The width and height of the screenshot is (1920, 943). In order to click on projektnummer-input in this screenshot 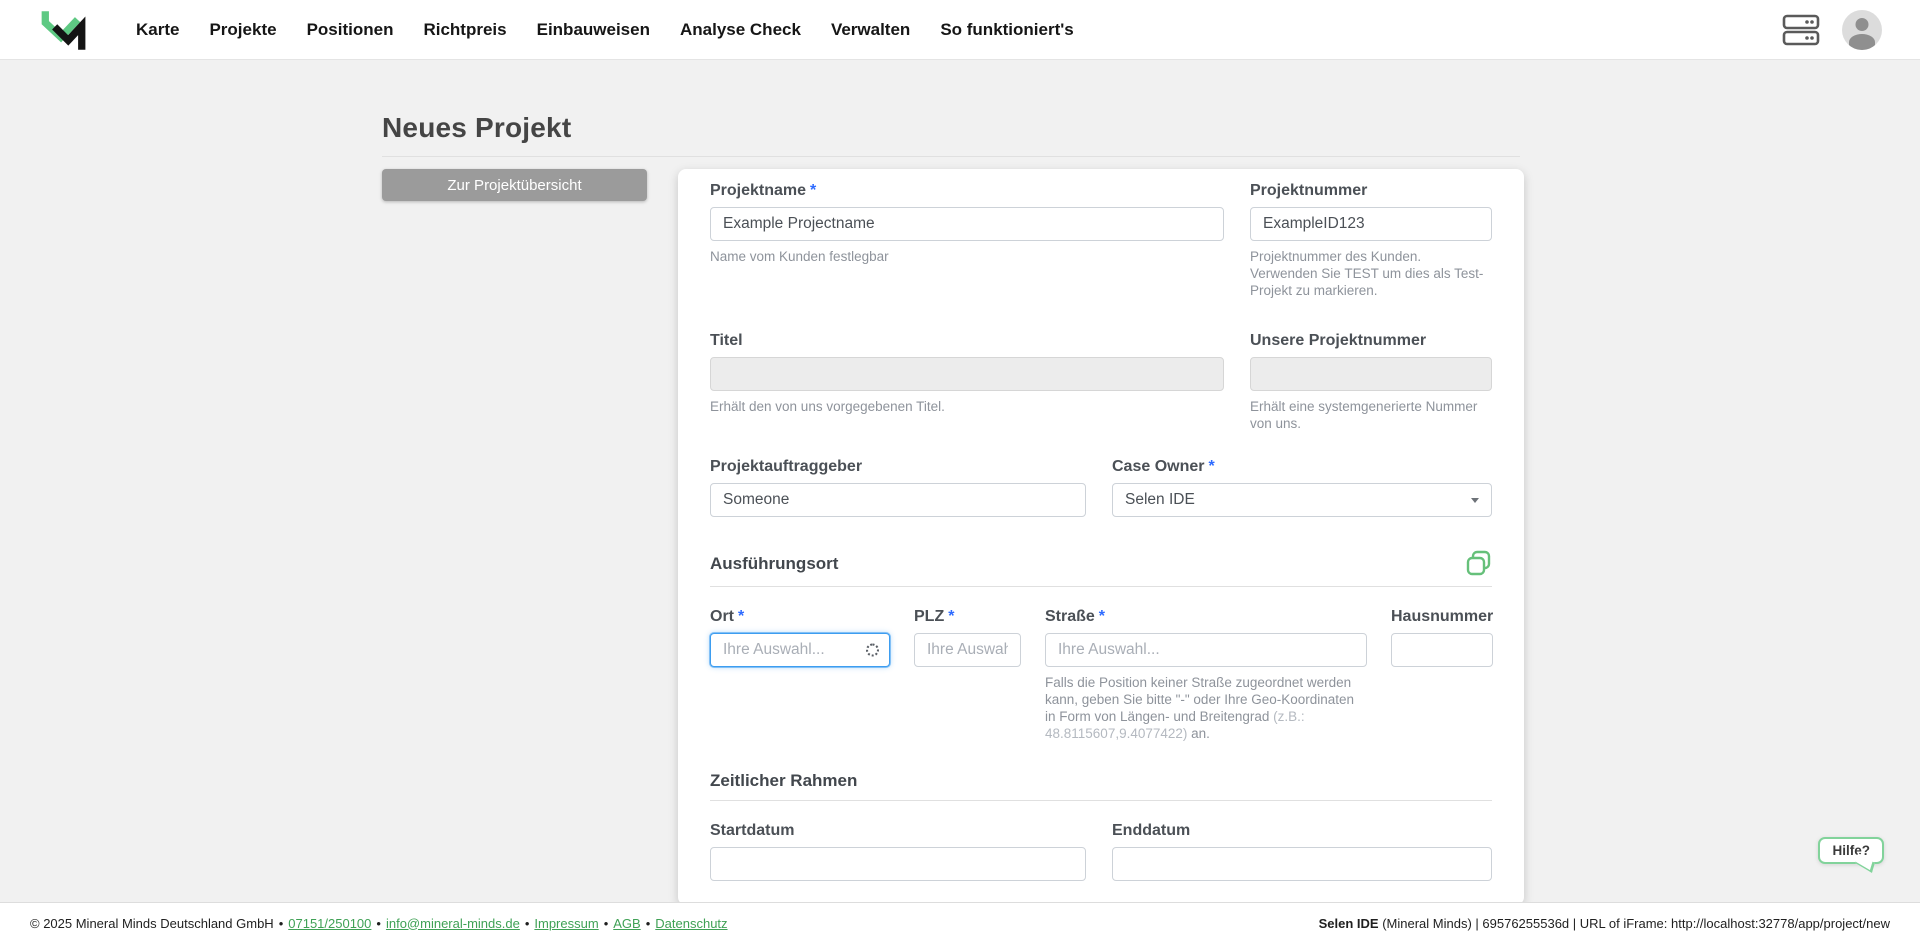, I will do `click(1371, 224)`.